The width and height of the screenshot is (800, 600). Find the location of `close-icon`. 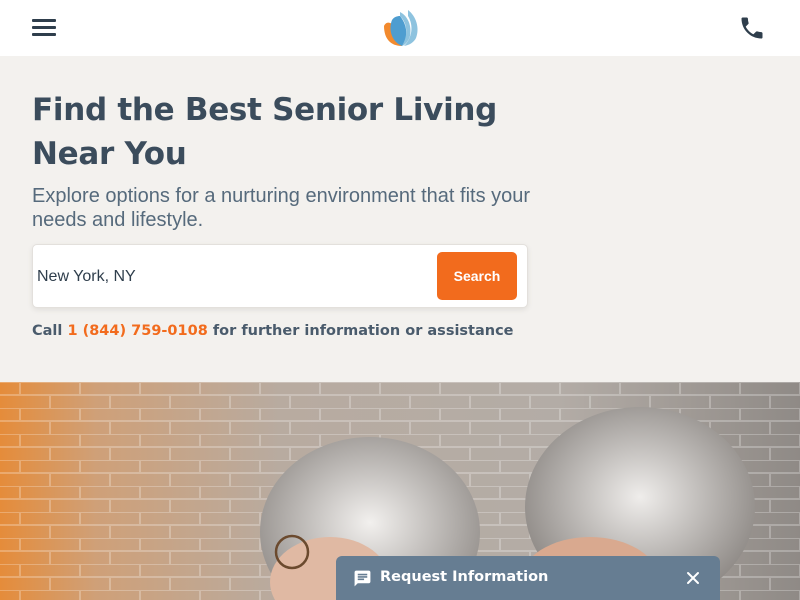

close-icon is located at coordinates (693, 578).